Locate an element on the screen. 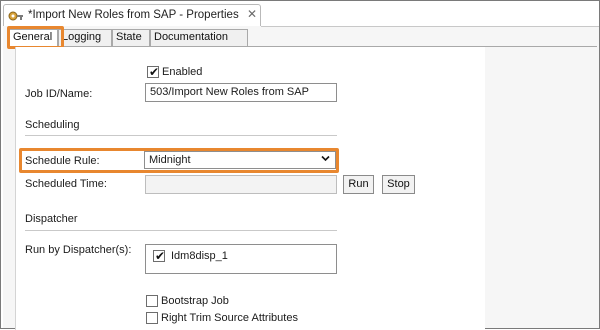 The height and width of the screenshot is (330, 600). scheduled-time-label: Scheduled Time: is located at coordinates (66, 184).